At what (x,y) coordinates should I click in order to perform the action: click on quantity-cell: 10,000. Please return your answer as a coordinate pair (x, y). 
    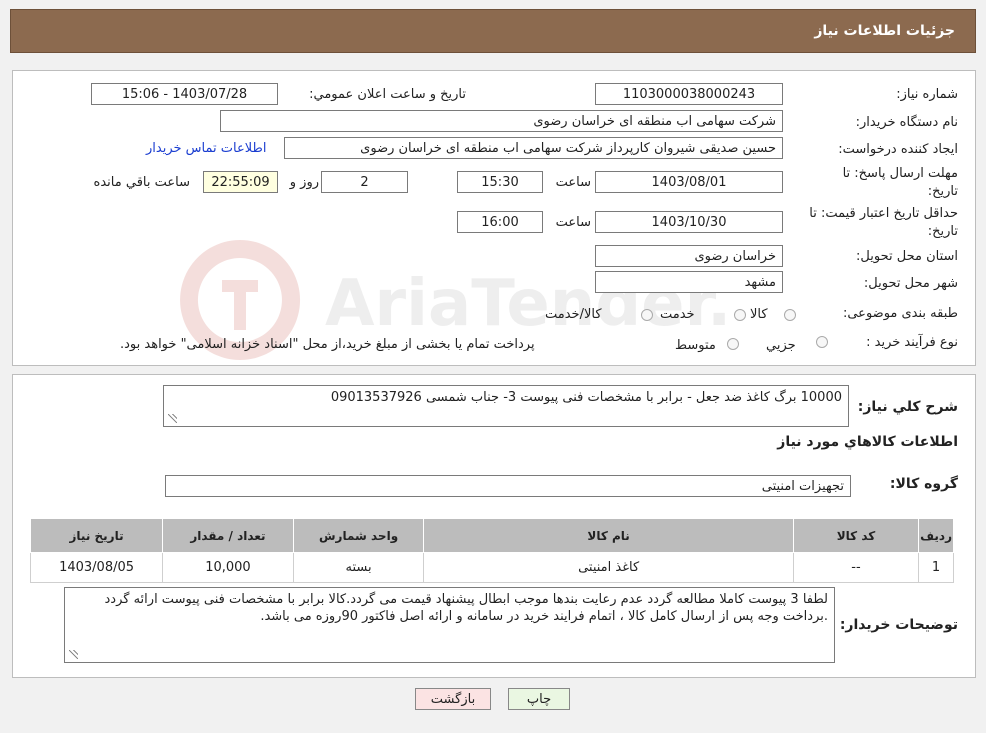
    Looking at the image, I should click on (228, 567).